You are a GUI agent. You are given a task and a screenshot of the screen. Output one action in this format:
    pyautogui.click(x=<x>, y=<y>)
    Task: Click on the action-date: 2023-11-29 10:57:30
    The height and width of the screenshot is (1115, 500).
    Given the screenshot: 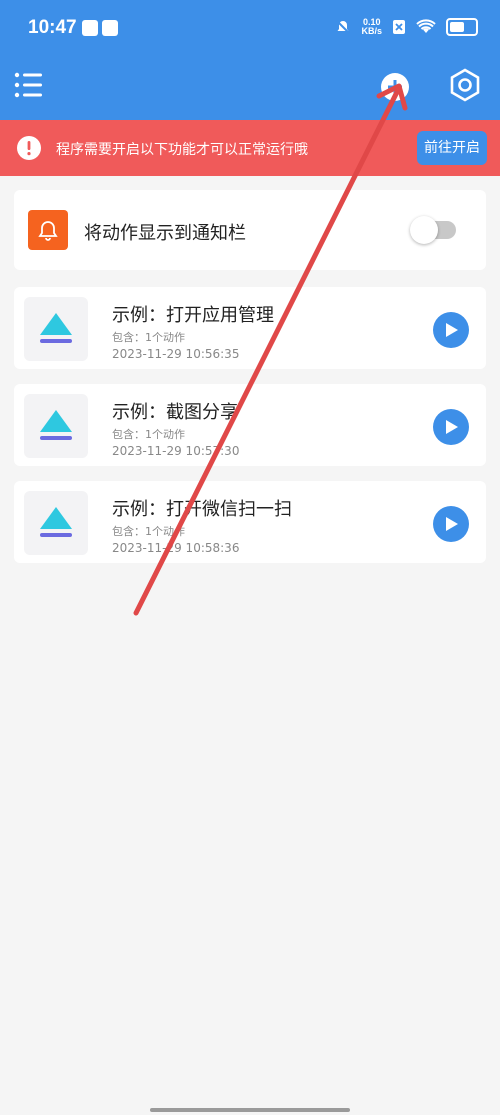 What is the action you would take?
    pyautogui.click(x=176, y=451)
    